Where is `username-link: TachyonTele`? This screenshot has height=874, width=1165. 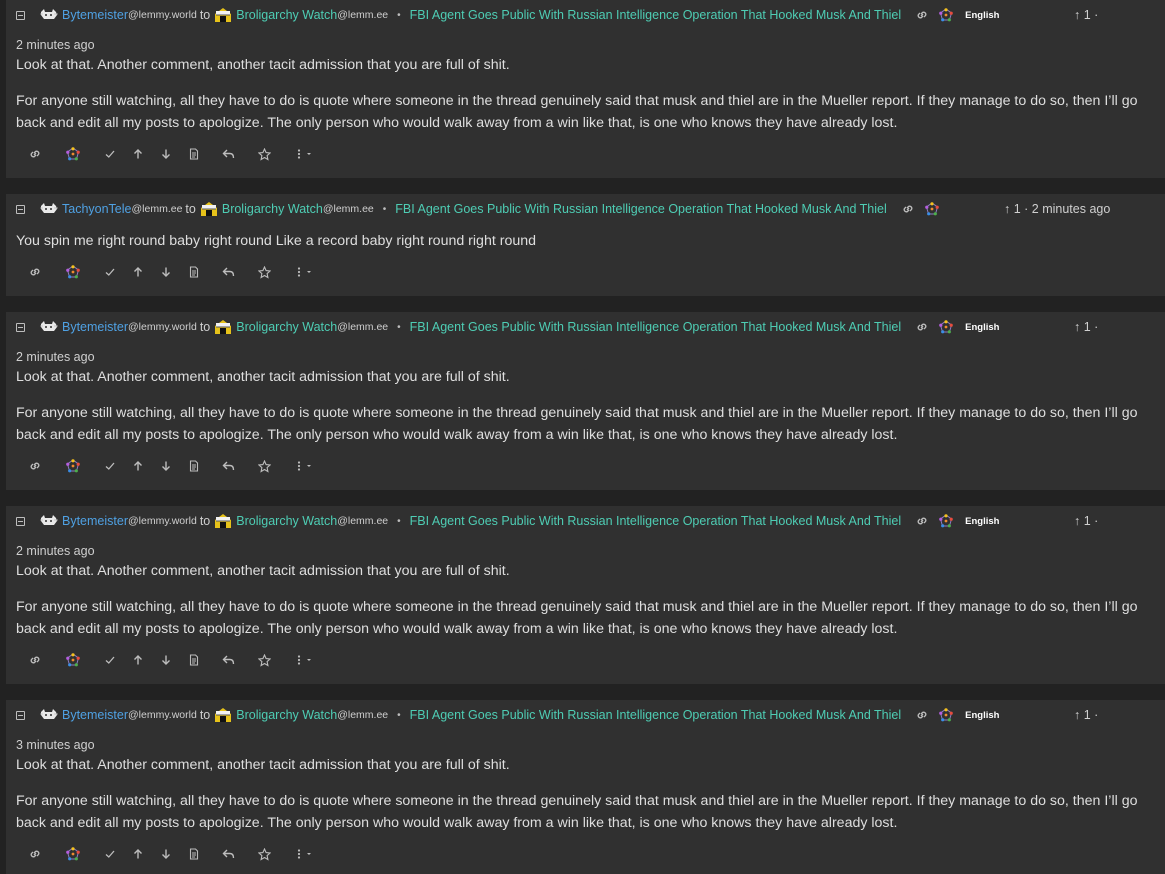 username-link: TachyonTele is located at coordinates (97, 209).